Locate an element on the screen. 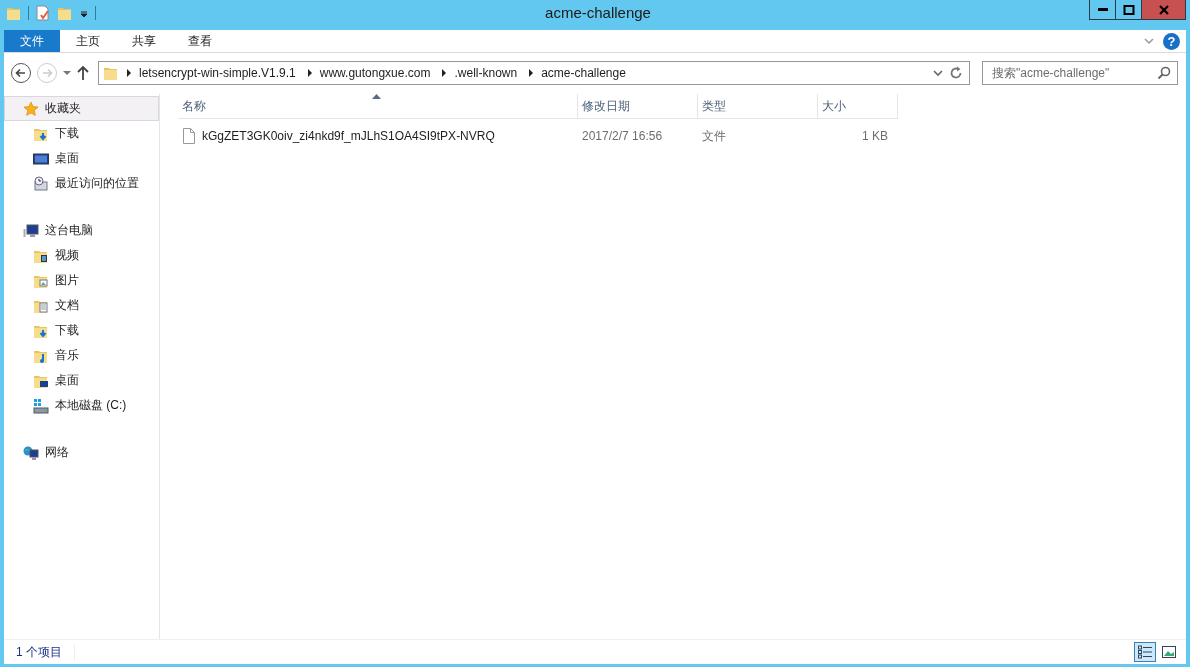  details-view-icon is located at coordinates (1145, 652).